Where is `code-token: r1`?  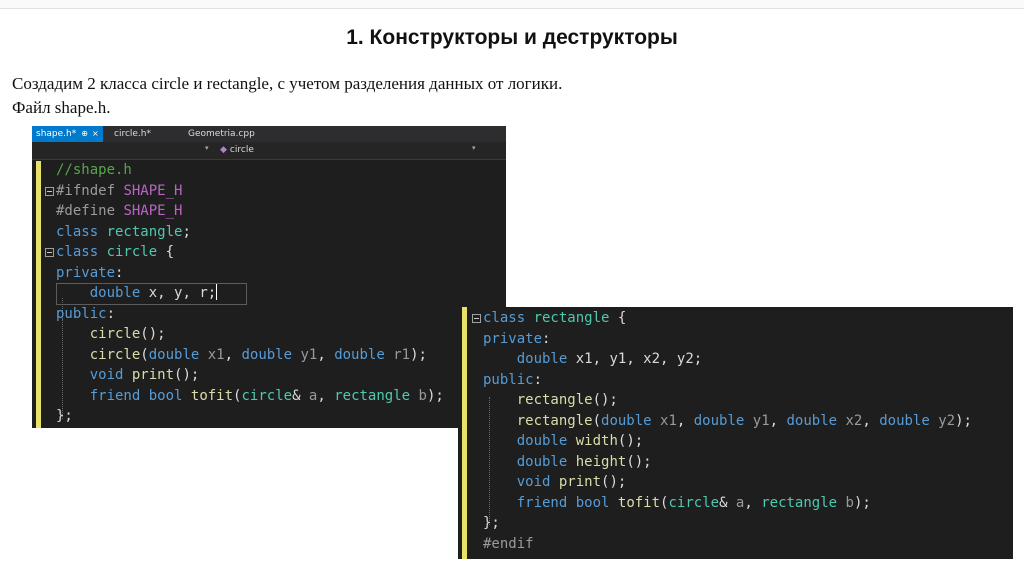 code-token: r1 is located at coordinates (402, 354).